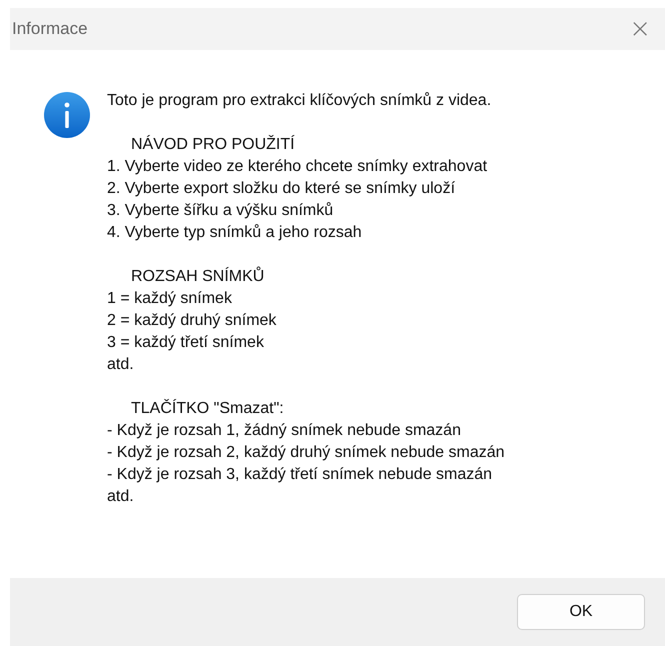 This screenshot has height=646, width=665. Describe the element at coordinates (50, 29) in the screenshot. I see `window-title: Informace` at that location.